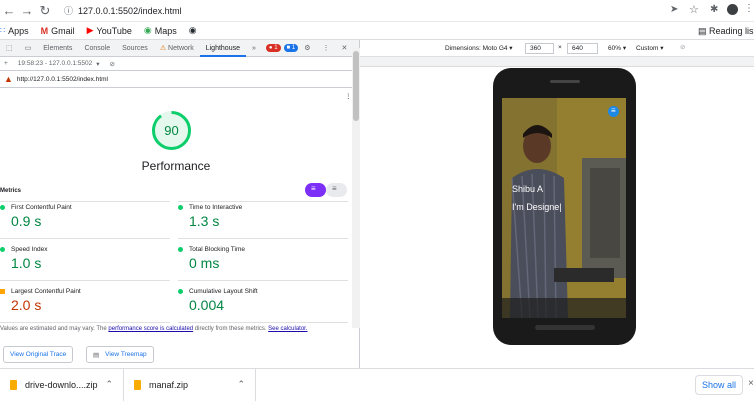 This screenshot has height=401, width=754. What do you see at coordinates (169, 384) in the screenshot?
I see `download-filename: manaf.zip` at bounding box center [169, 384].